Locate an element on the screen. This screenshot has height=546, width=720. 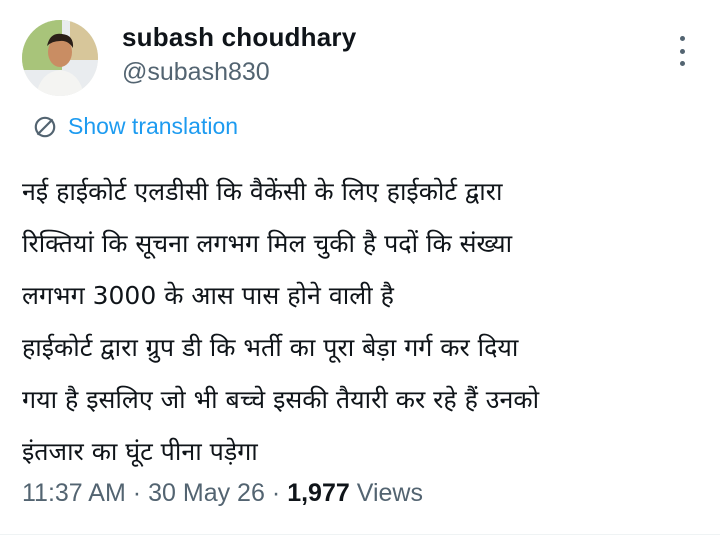
show-translation-button: Show translation is located at coordinates (135, 126).